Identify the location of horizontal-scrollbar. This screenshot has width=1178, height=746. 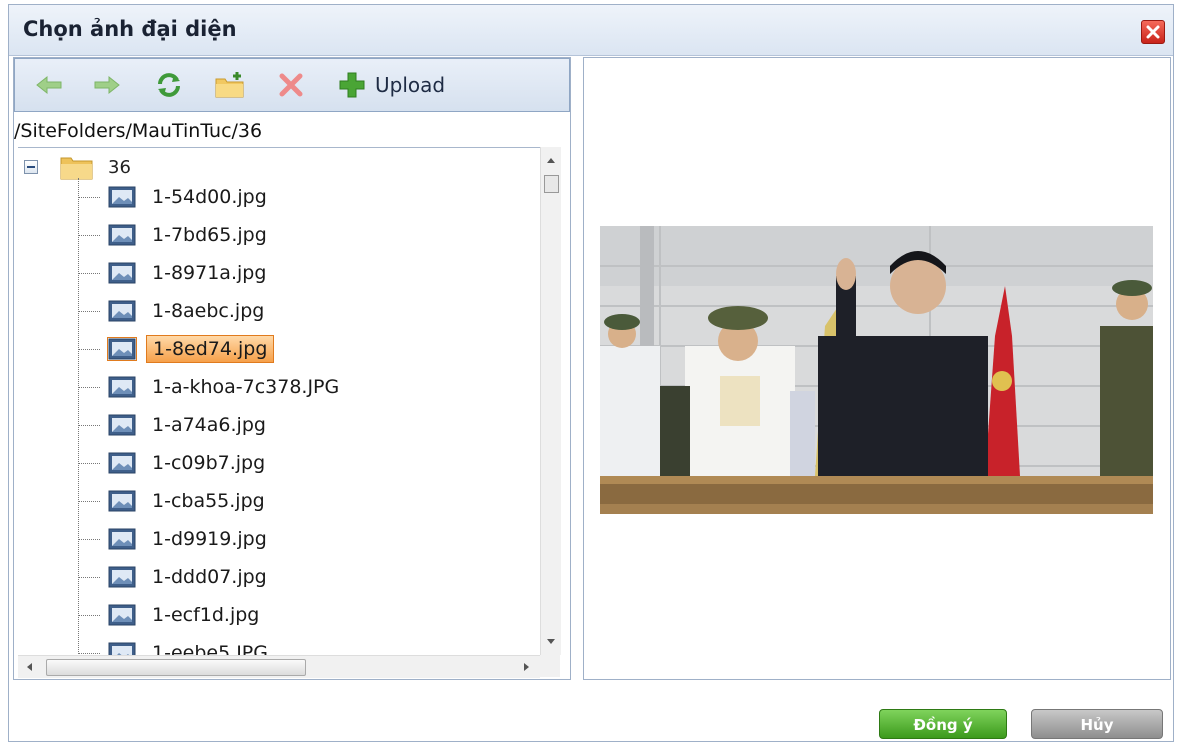
(279, 666).